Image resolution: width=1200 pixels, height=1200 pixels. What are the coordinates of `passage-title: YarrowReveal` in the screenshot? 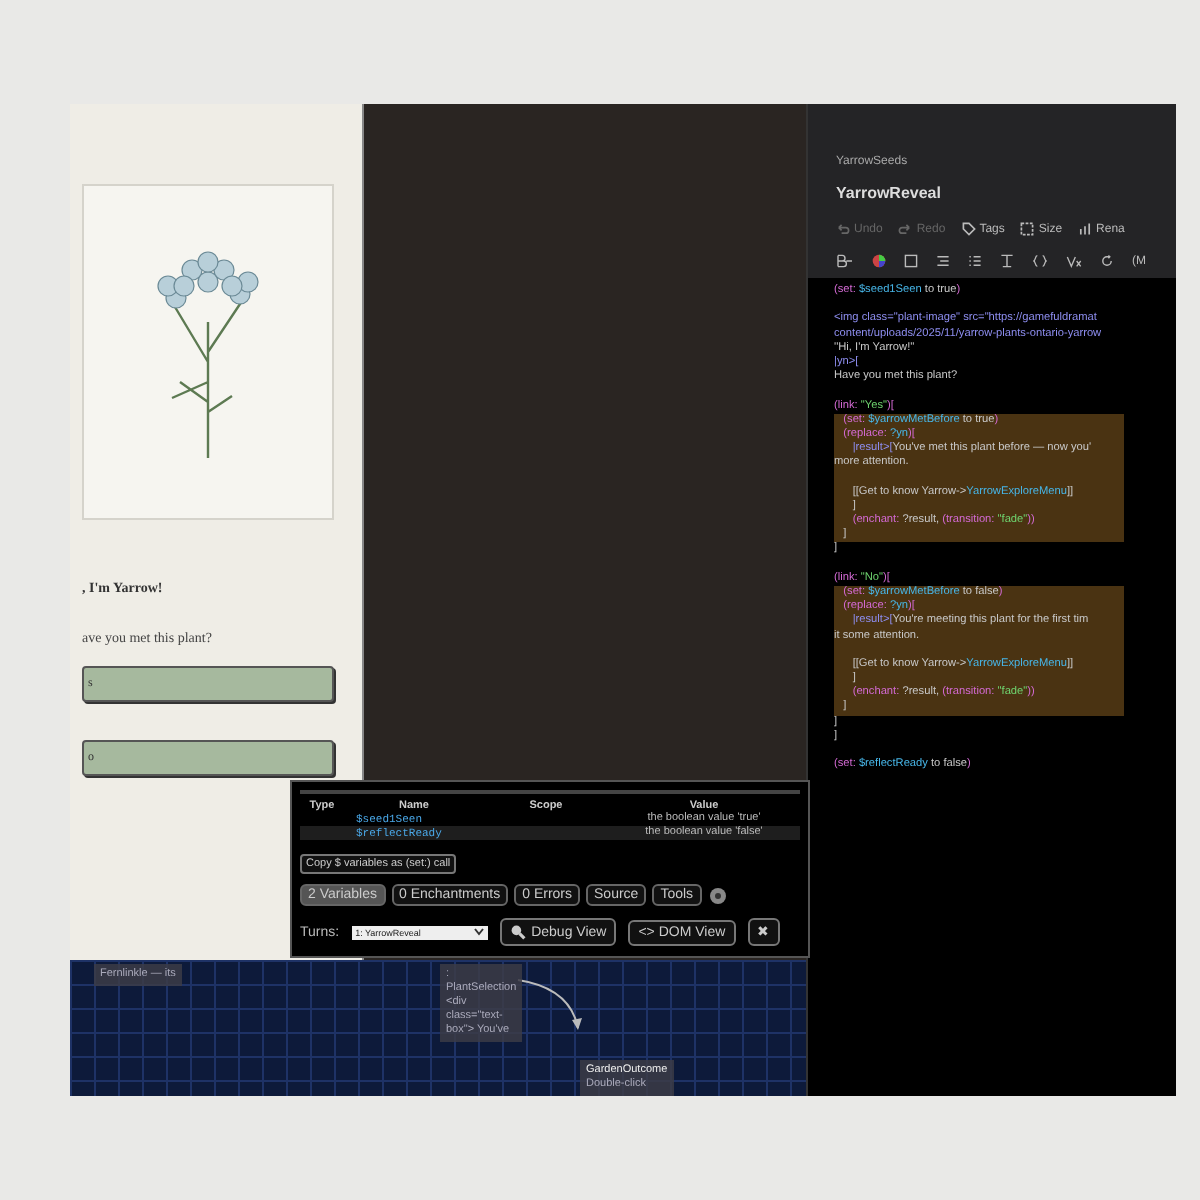 It's located at (992, 193).